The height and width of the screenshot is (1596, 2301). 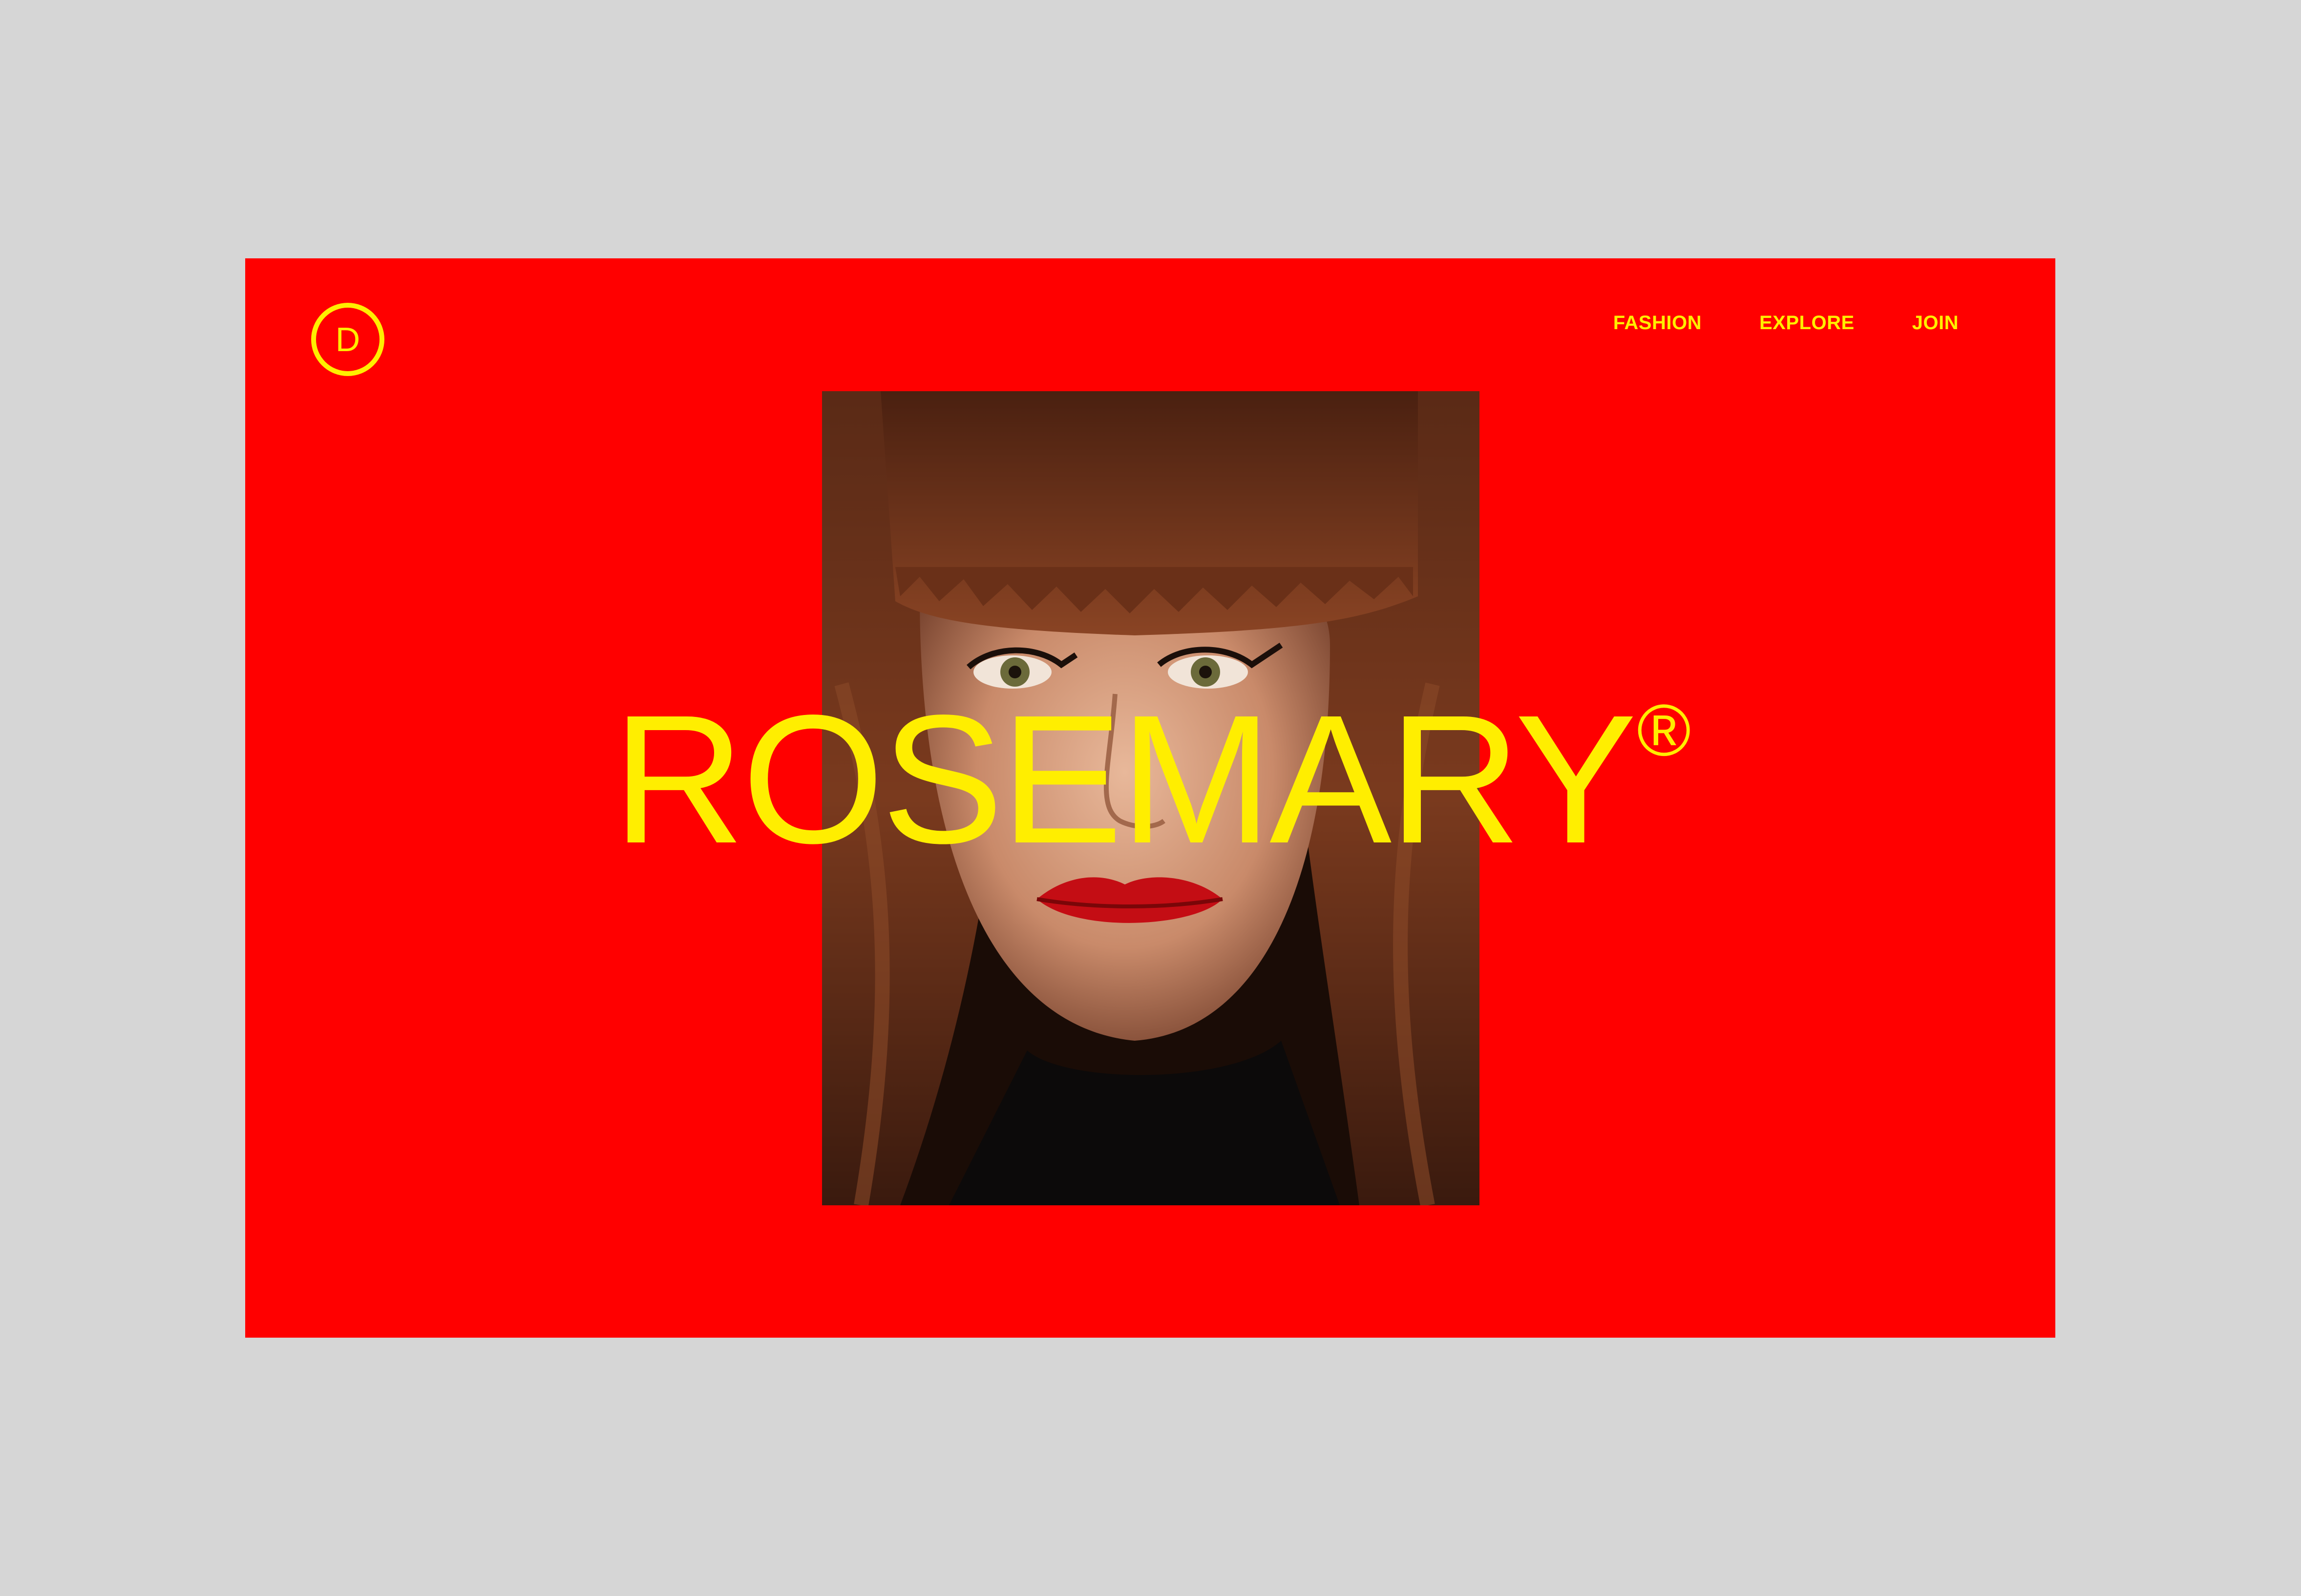 What do you see at coordinates (1807, 323) in the screenshot?
I see `nav-item-explore: EXPLORE` at bounding box center [1807, 323].